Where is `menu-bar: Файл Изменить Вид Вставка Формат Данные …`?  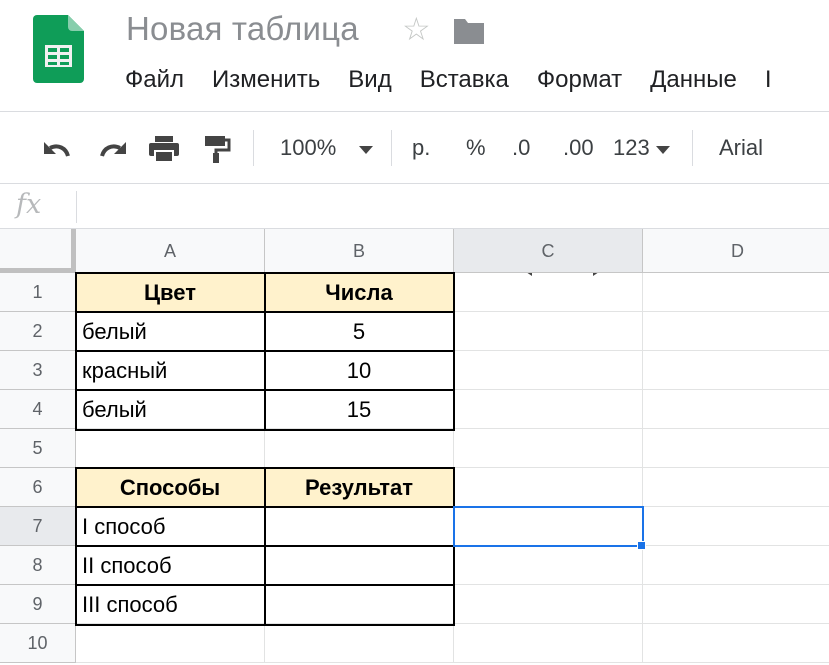 menu-bar: Файл Изменить Вид Вставка Формат Данные … is located at coordinates (448, 80).